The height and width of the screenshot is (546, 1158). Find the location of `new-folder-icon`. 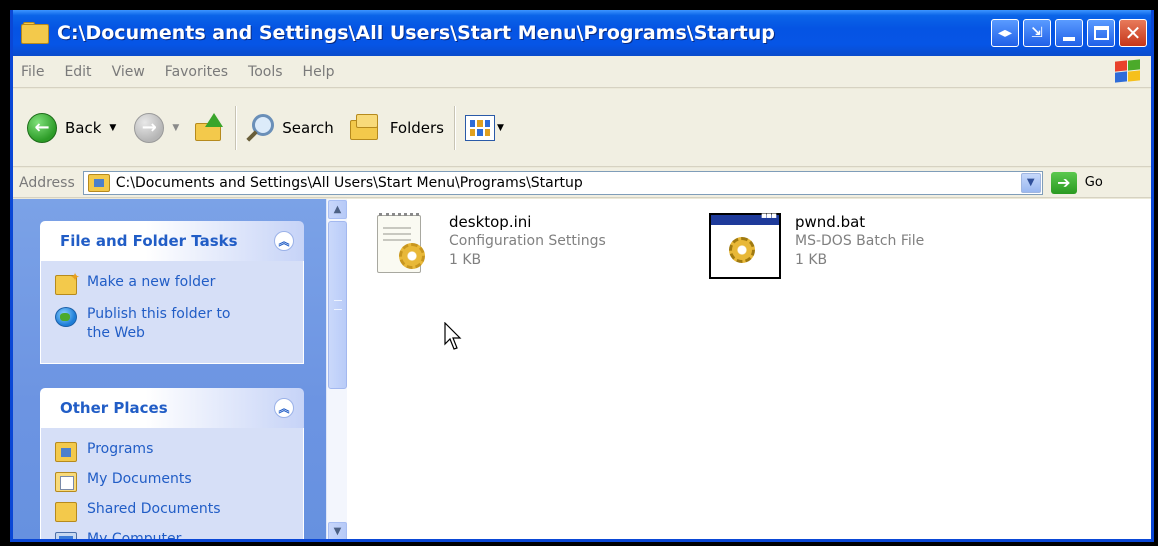

new-folder-icon is located at coordinates (67, 282).